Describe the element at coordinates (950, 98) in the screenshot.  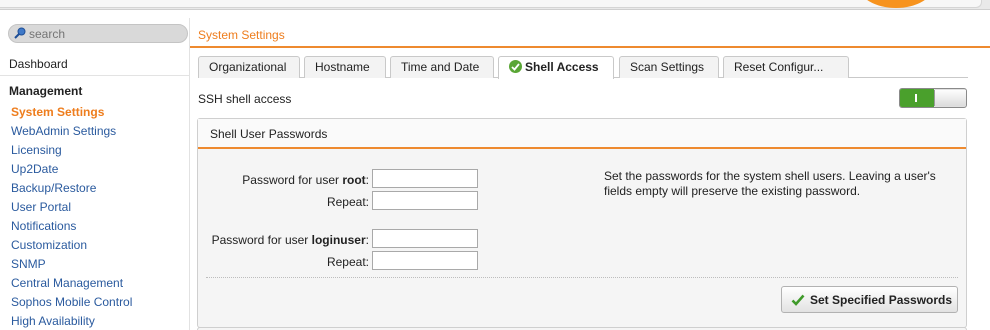
I see `toggle-knob` at that location.